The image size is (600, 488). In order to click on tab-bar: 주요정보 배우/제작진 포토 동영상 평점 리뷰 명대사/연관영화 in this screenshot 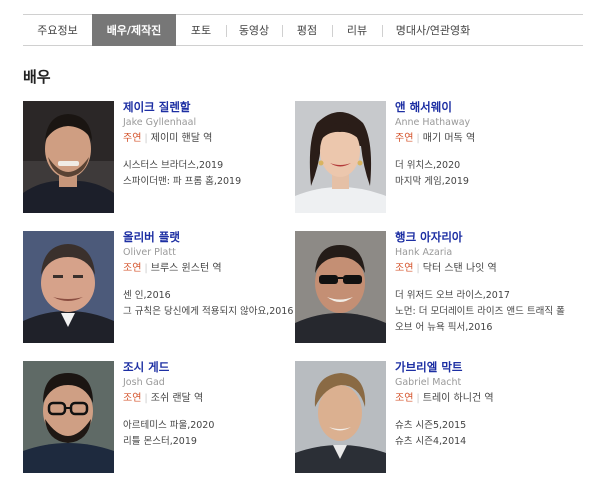, I will do `click(303, 30)`.